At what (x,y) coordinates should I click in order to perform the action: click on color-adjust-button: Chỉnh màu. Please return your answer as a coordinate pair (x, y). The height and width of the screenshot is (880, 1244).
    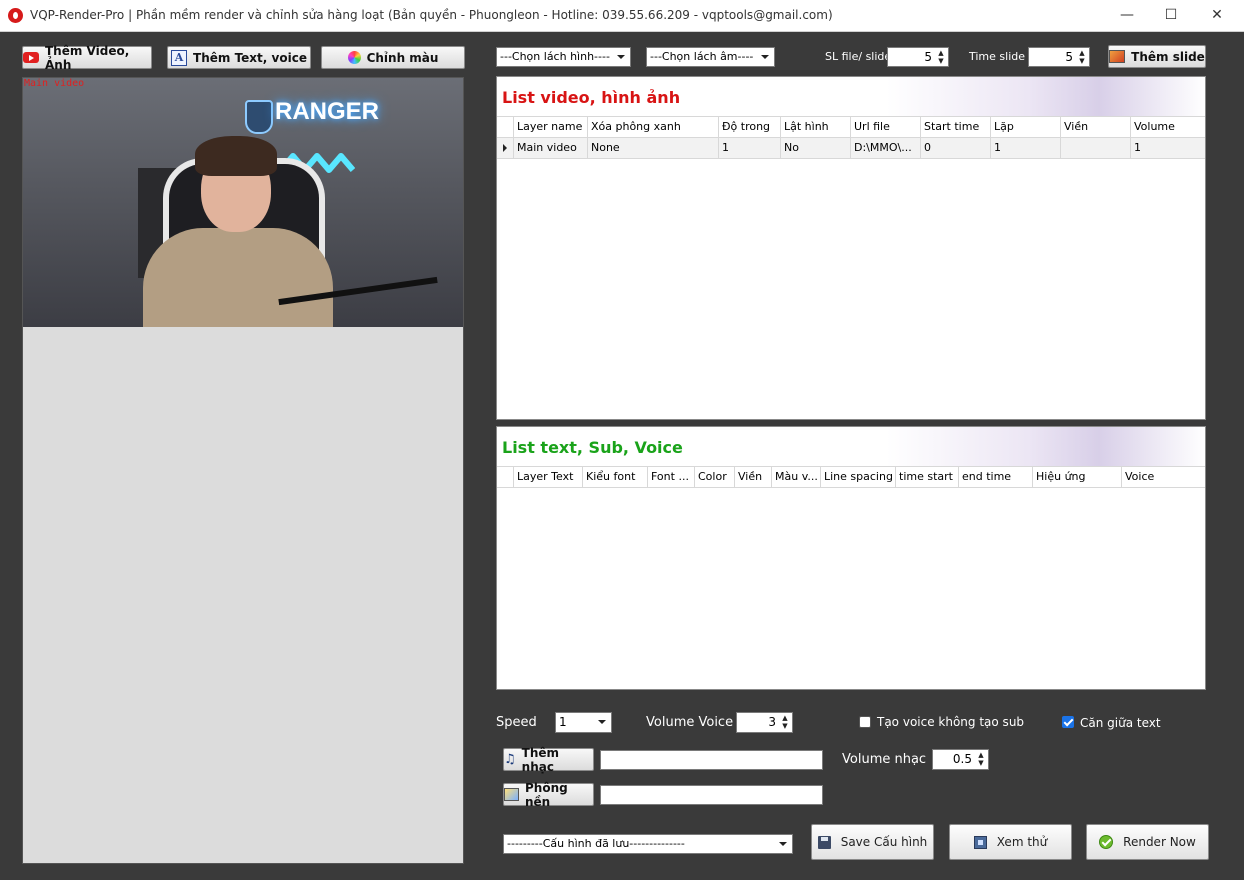
    Looking at the image, I should click on (393, 57).